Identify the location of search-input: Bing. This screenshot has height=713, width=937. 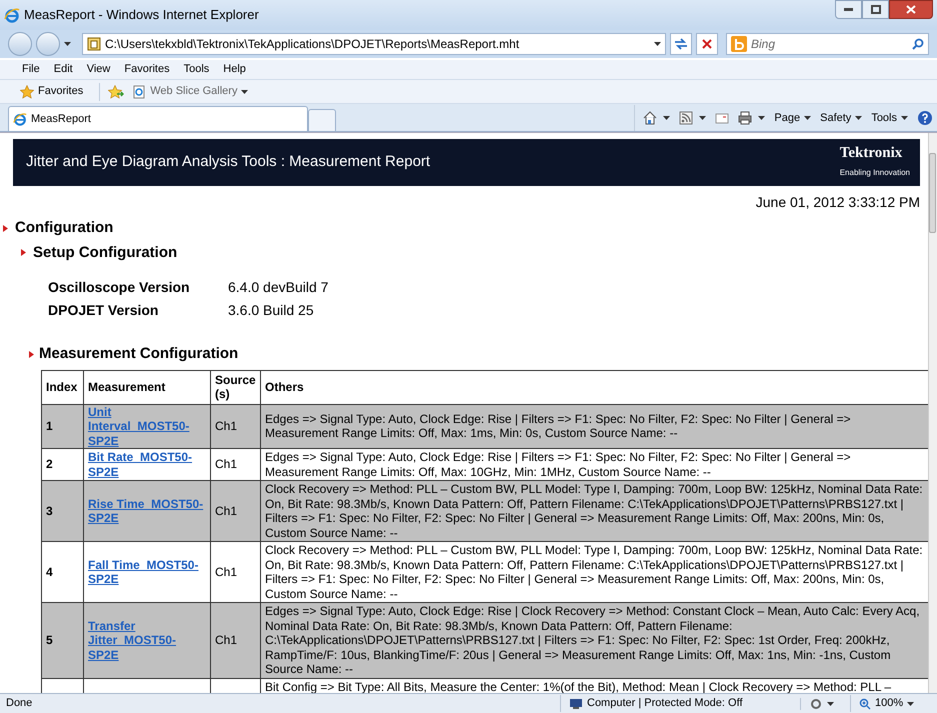
(829, 44).